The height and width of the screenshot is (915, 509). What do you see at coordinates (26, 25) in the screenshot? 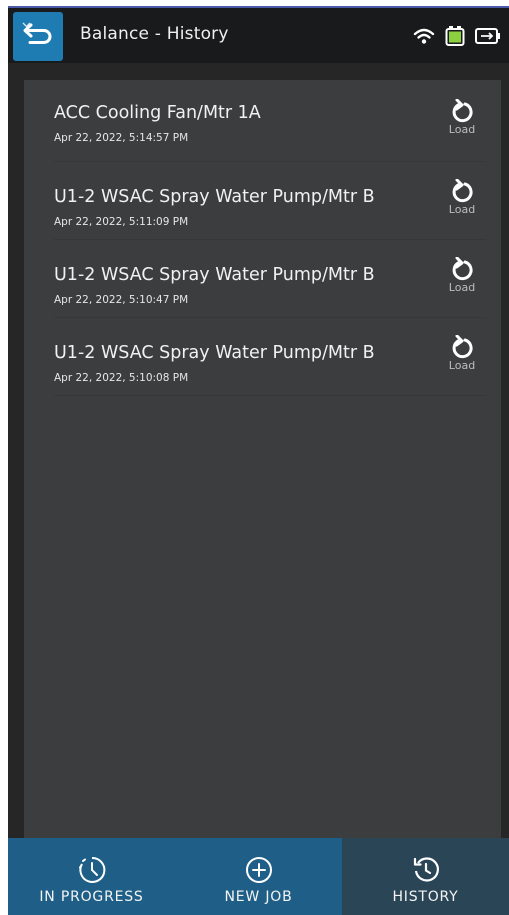
I see `chevron-down-icon` at bounding box center [26, 25].